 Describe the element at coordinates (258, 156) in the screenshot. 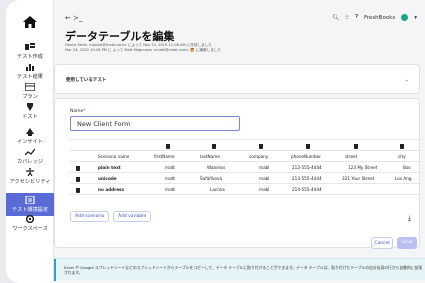

I see `column-header: company` at that location.